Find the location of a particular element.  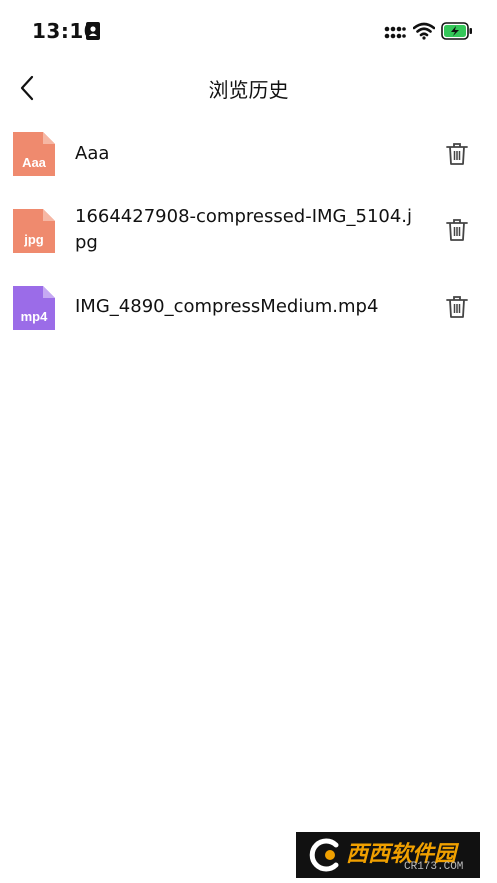

file-ext-label: jpg is located at coordinates (34, 239).